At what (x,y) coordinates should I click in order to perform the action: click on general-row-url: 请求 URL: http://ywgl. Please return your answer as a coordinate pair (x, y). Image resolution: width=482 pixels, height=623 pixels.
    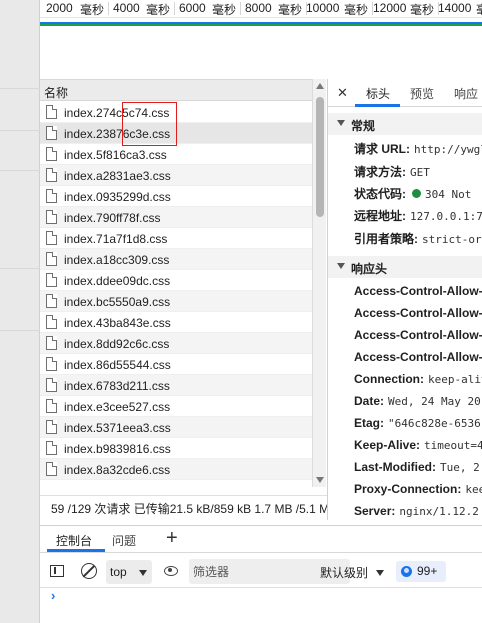
    Looking at the image, I should click on (418, 149).